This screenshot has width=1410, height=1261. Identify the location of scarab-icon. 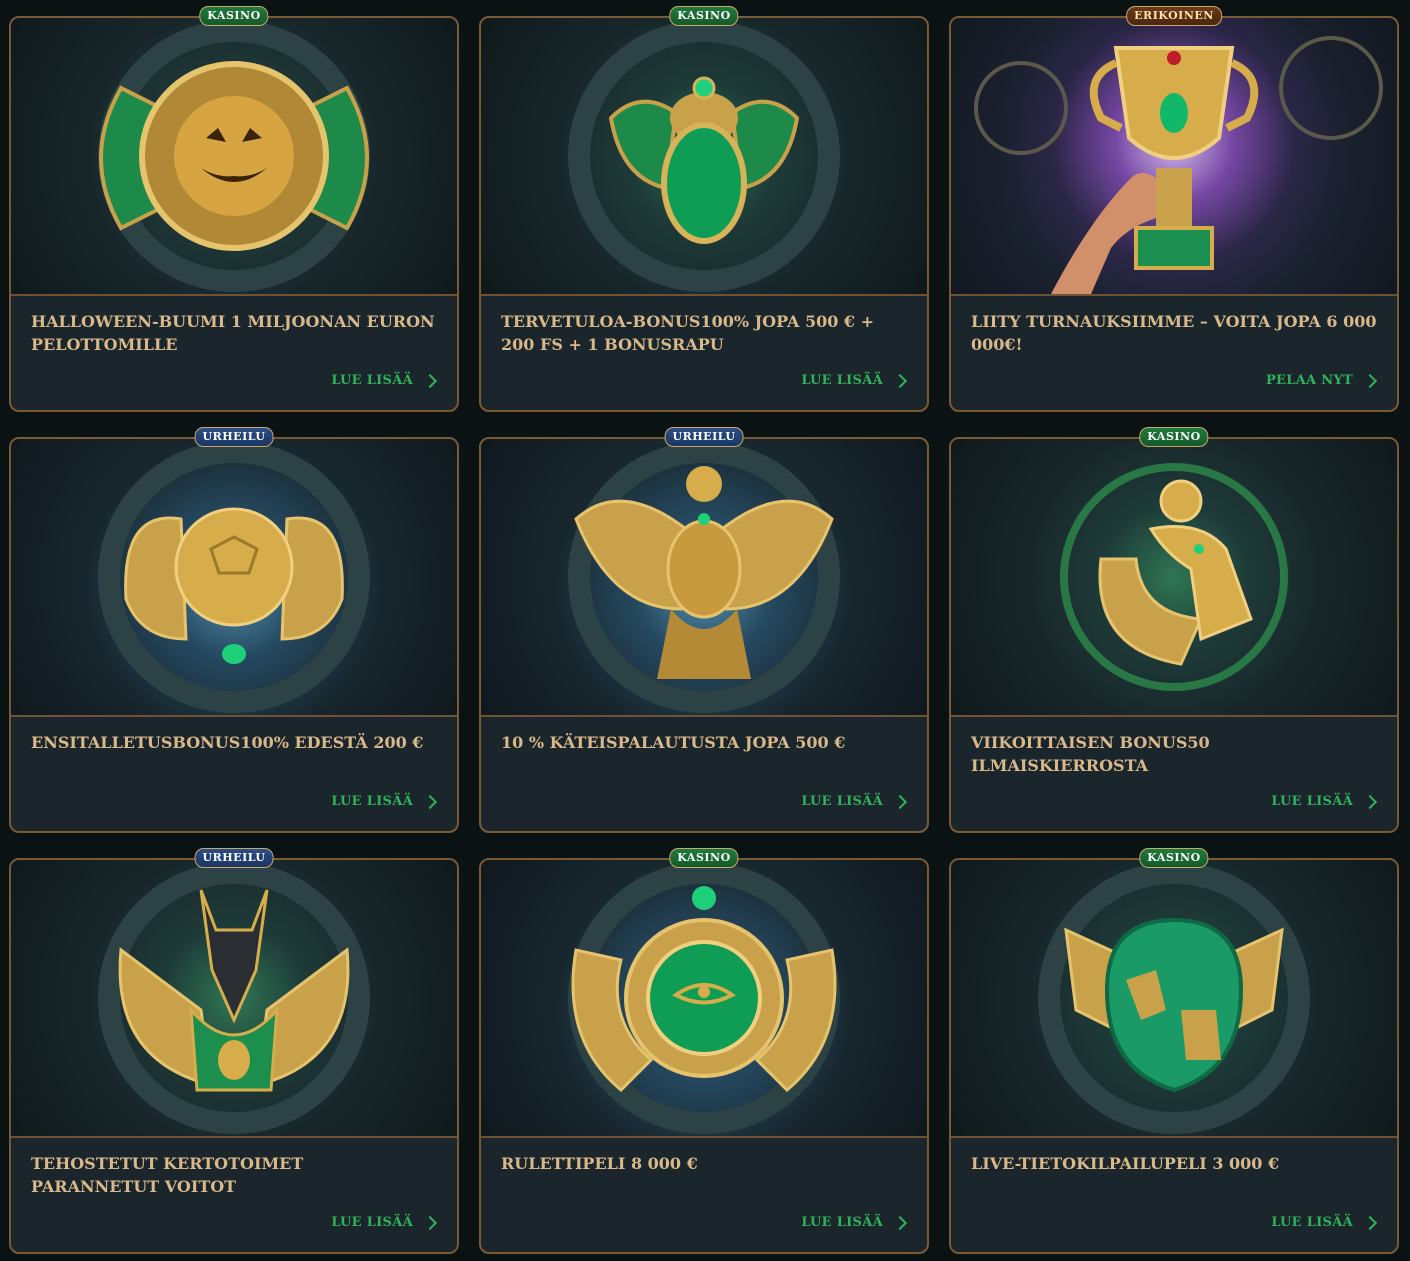
(704, 156).